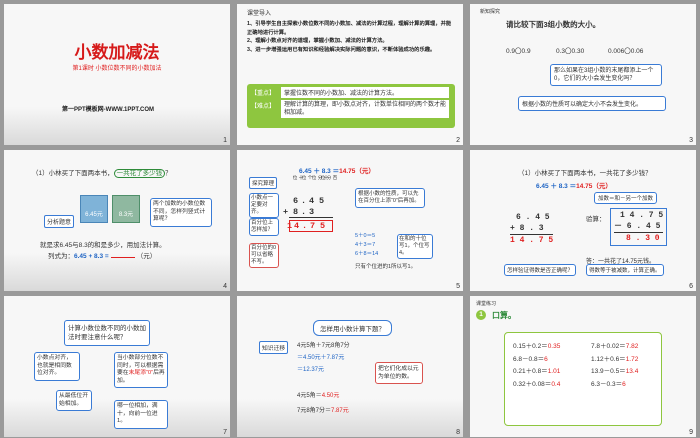 This screenshot has height=438, width=700. Describe the element at coordinates (486, 304) in the screenshot. I see `section-header: 课堂练习` at that location.